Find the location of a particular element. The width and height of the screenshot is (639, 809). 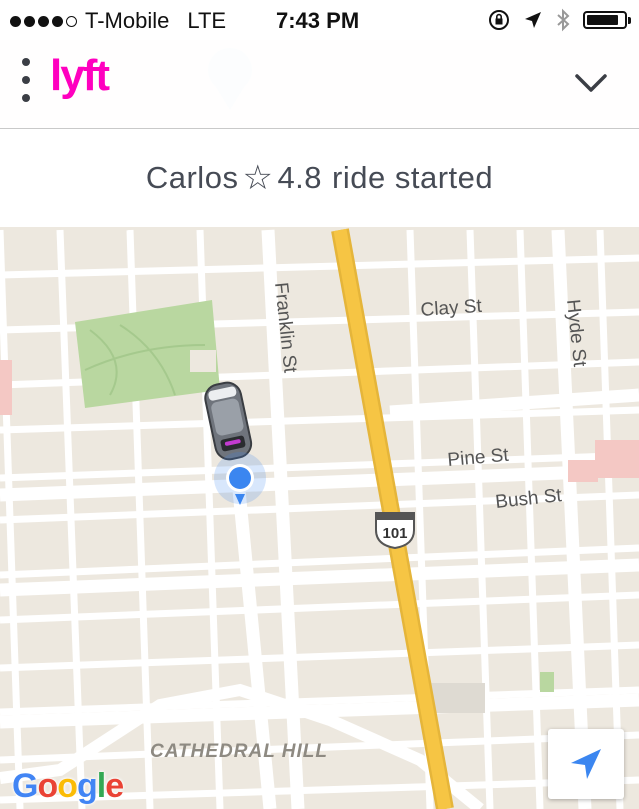

orientation-lock-icon is located at coordinates (499, 20).